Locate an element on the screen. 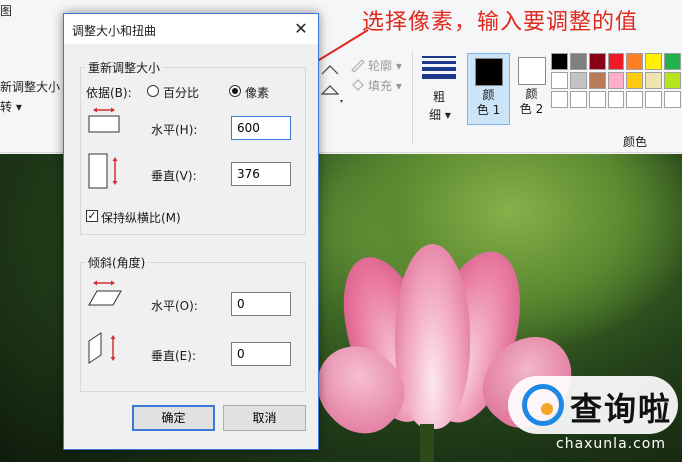 The width and height of the screenshot is (682, 462). skew-horizontal-label: 水平(O): is located at coordinates (174, 306).